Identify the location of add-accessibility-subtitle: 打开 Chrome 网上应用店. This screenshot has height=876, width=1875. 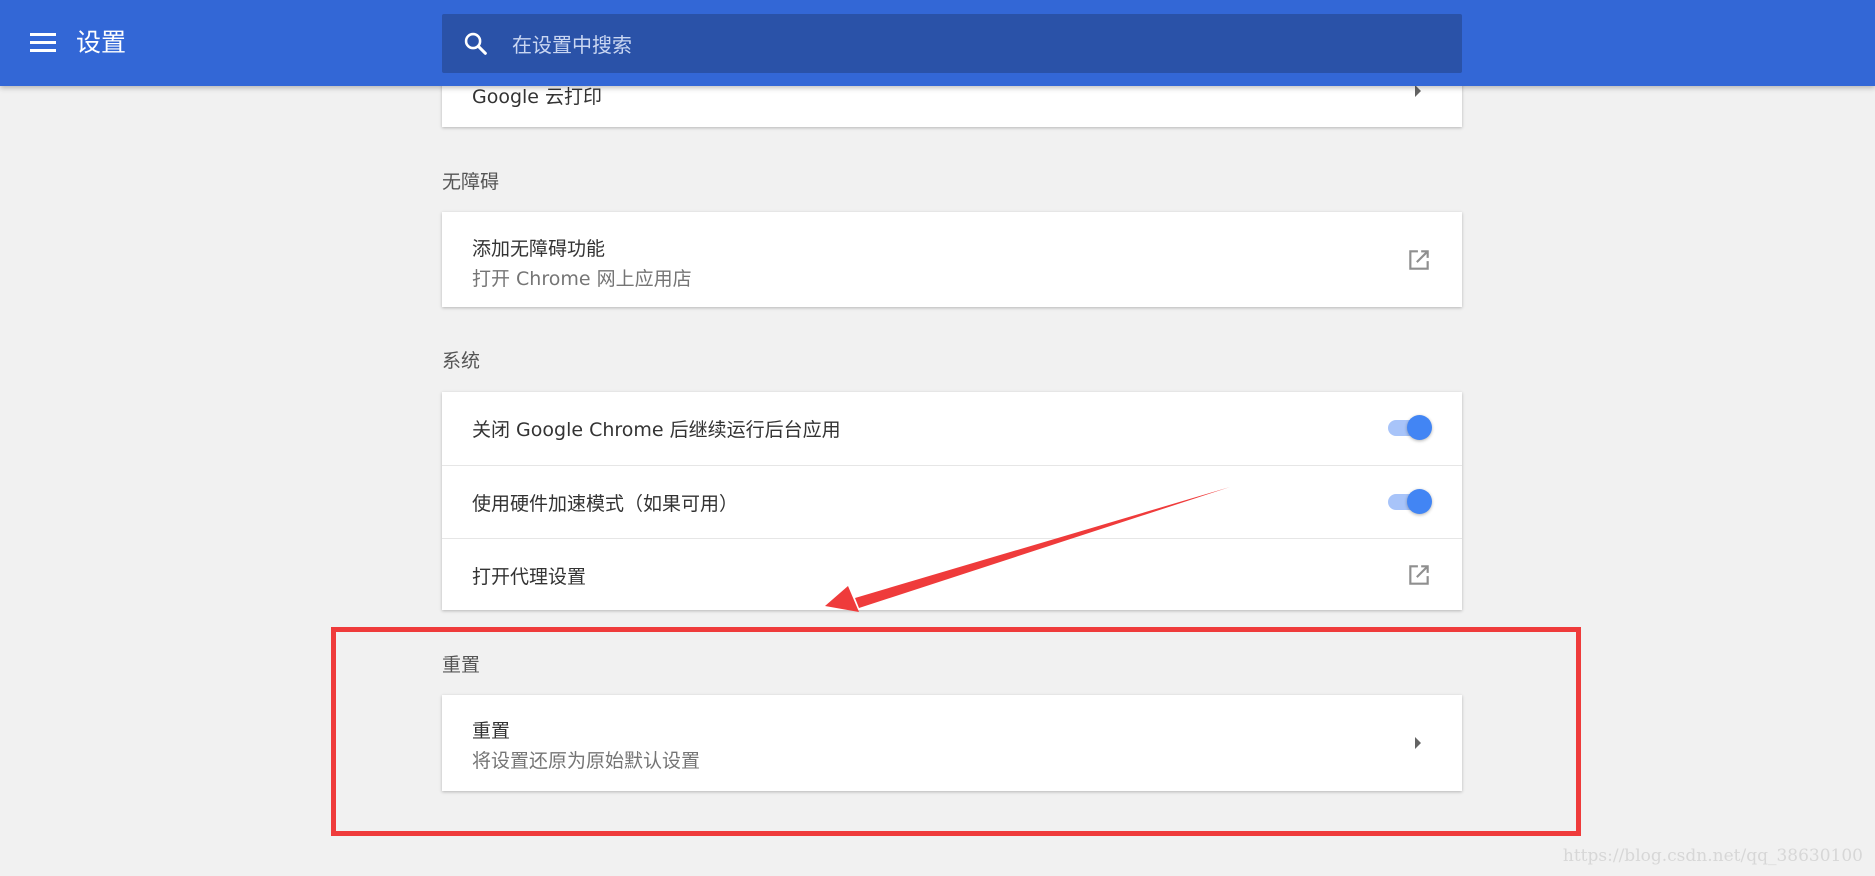
(582, 279).